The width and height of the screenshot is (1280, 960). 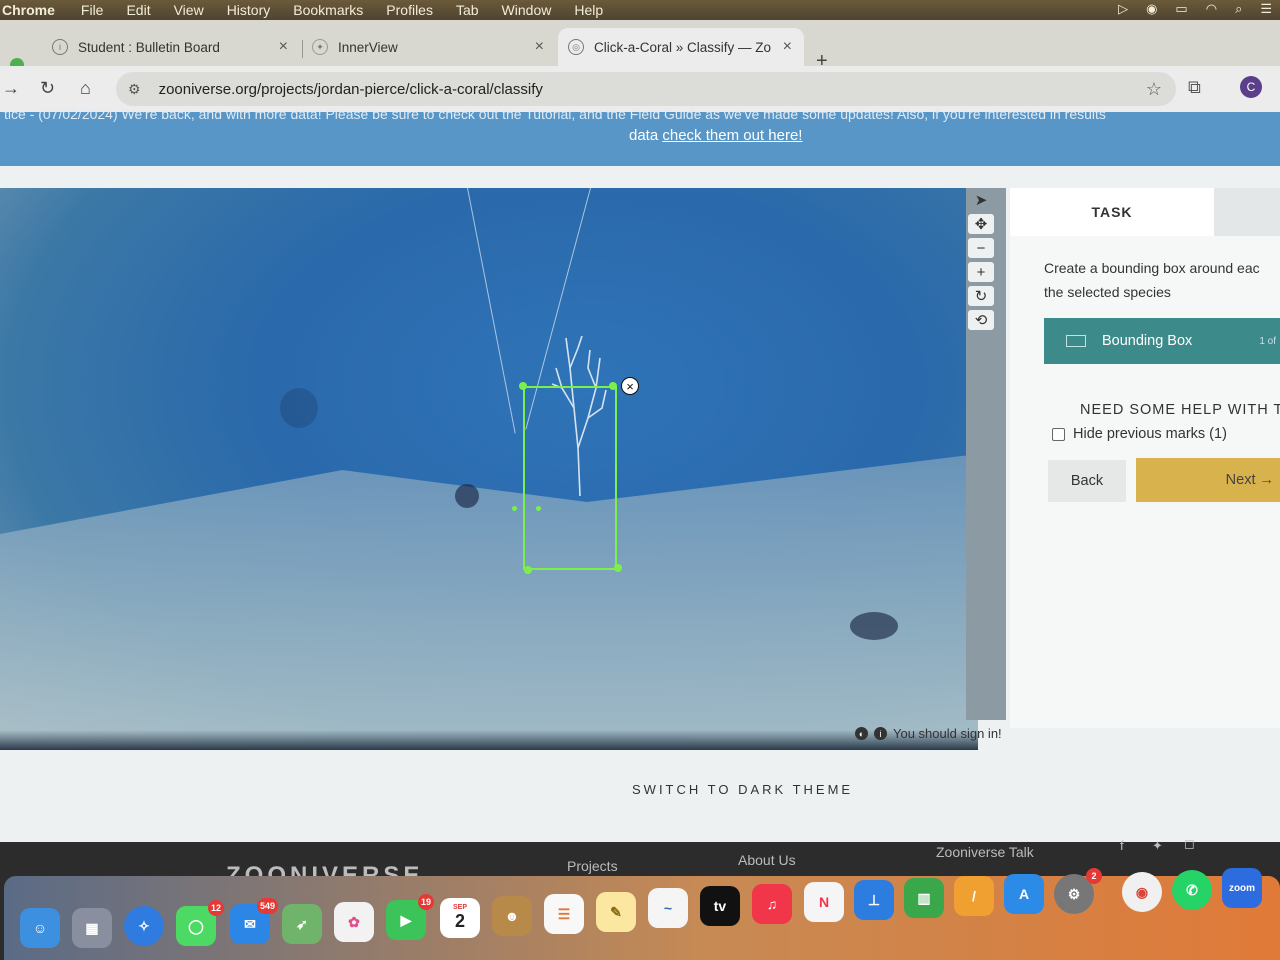 I want to click on mail-badge: 549, so click(x=267, y=906).